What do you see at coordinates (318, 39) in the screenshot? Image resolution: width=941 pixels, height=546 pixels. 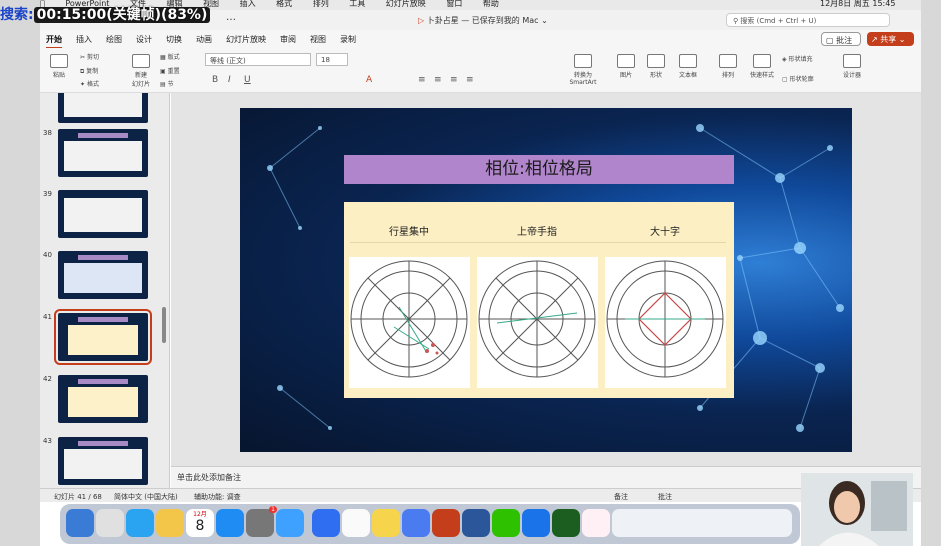 I see `tab-view: 视图` at bounding box center [318, 39].